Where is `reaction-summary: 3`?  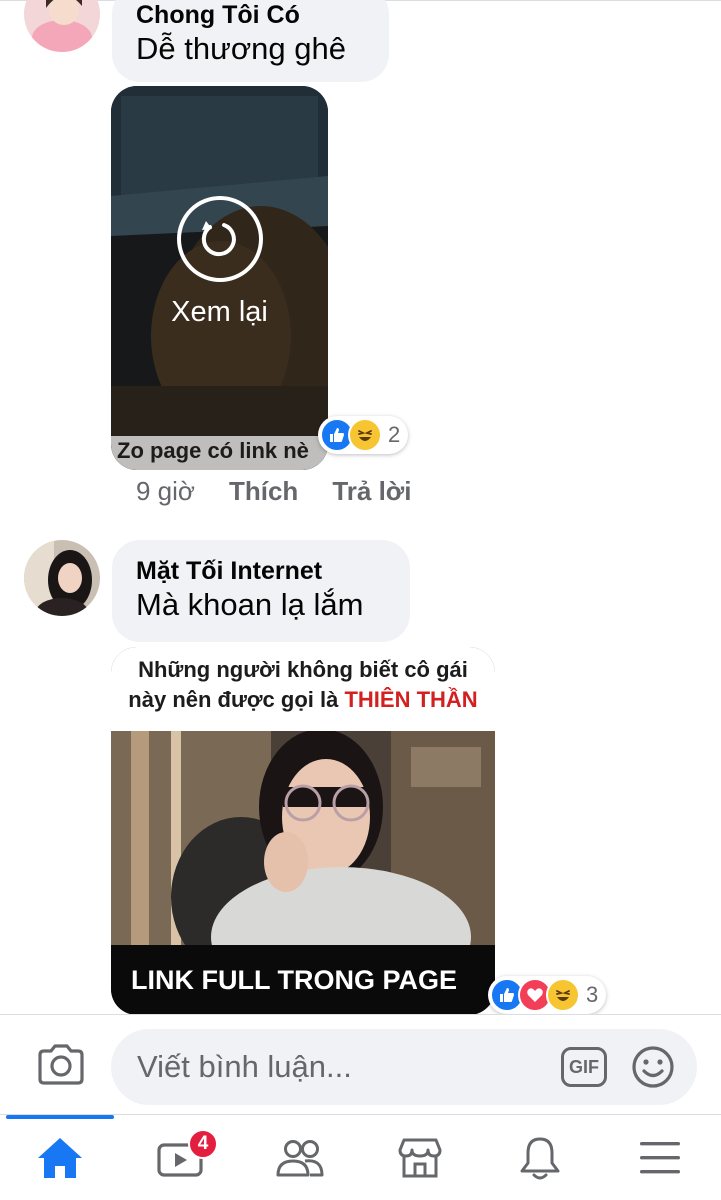 reaction-summary: 3 is located at coordinates (547, 995).